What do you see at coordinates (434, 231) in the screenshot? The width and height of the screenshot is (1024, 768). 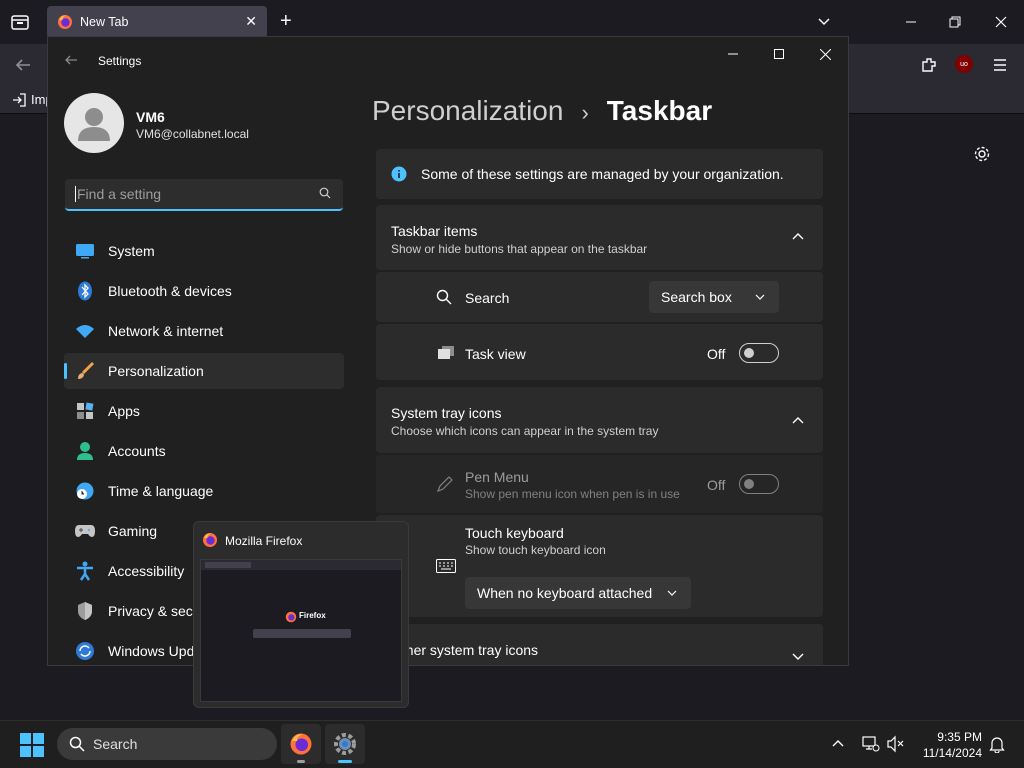 I see `taskbar-items-title: Taskbar items` at bounding box center [434, 231].